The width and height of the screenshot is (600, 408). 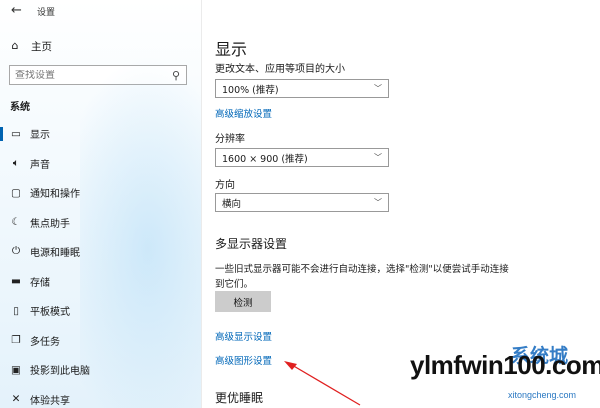 What do you see at coordinates (362, 277) in the screenshot?
I see `multi-display-description: 一些旧式显示器可能不会进行自动连接，选择"检测"以便尝试手动连接到它们。` at bounding box center [362, 277].